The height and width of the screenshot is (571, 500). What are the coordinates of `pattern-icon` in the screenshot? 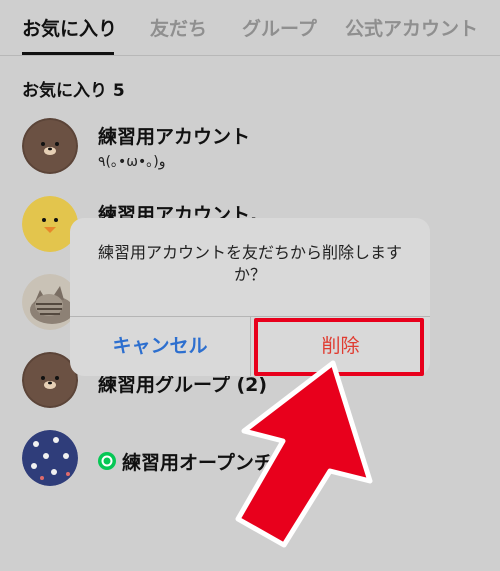 It's located at (50, 458).